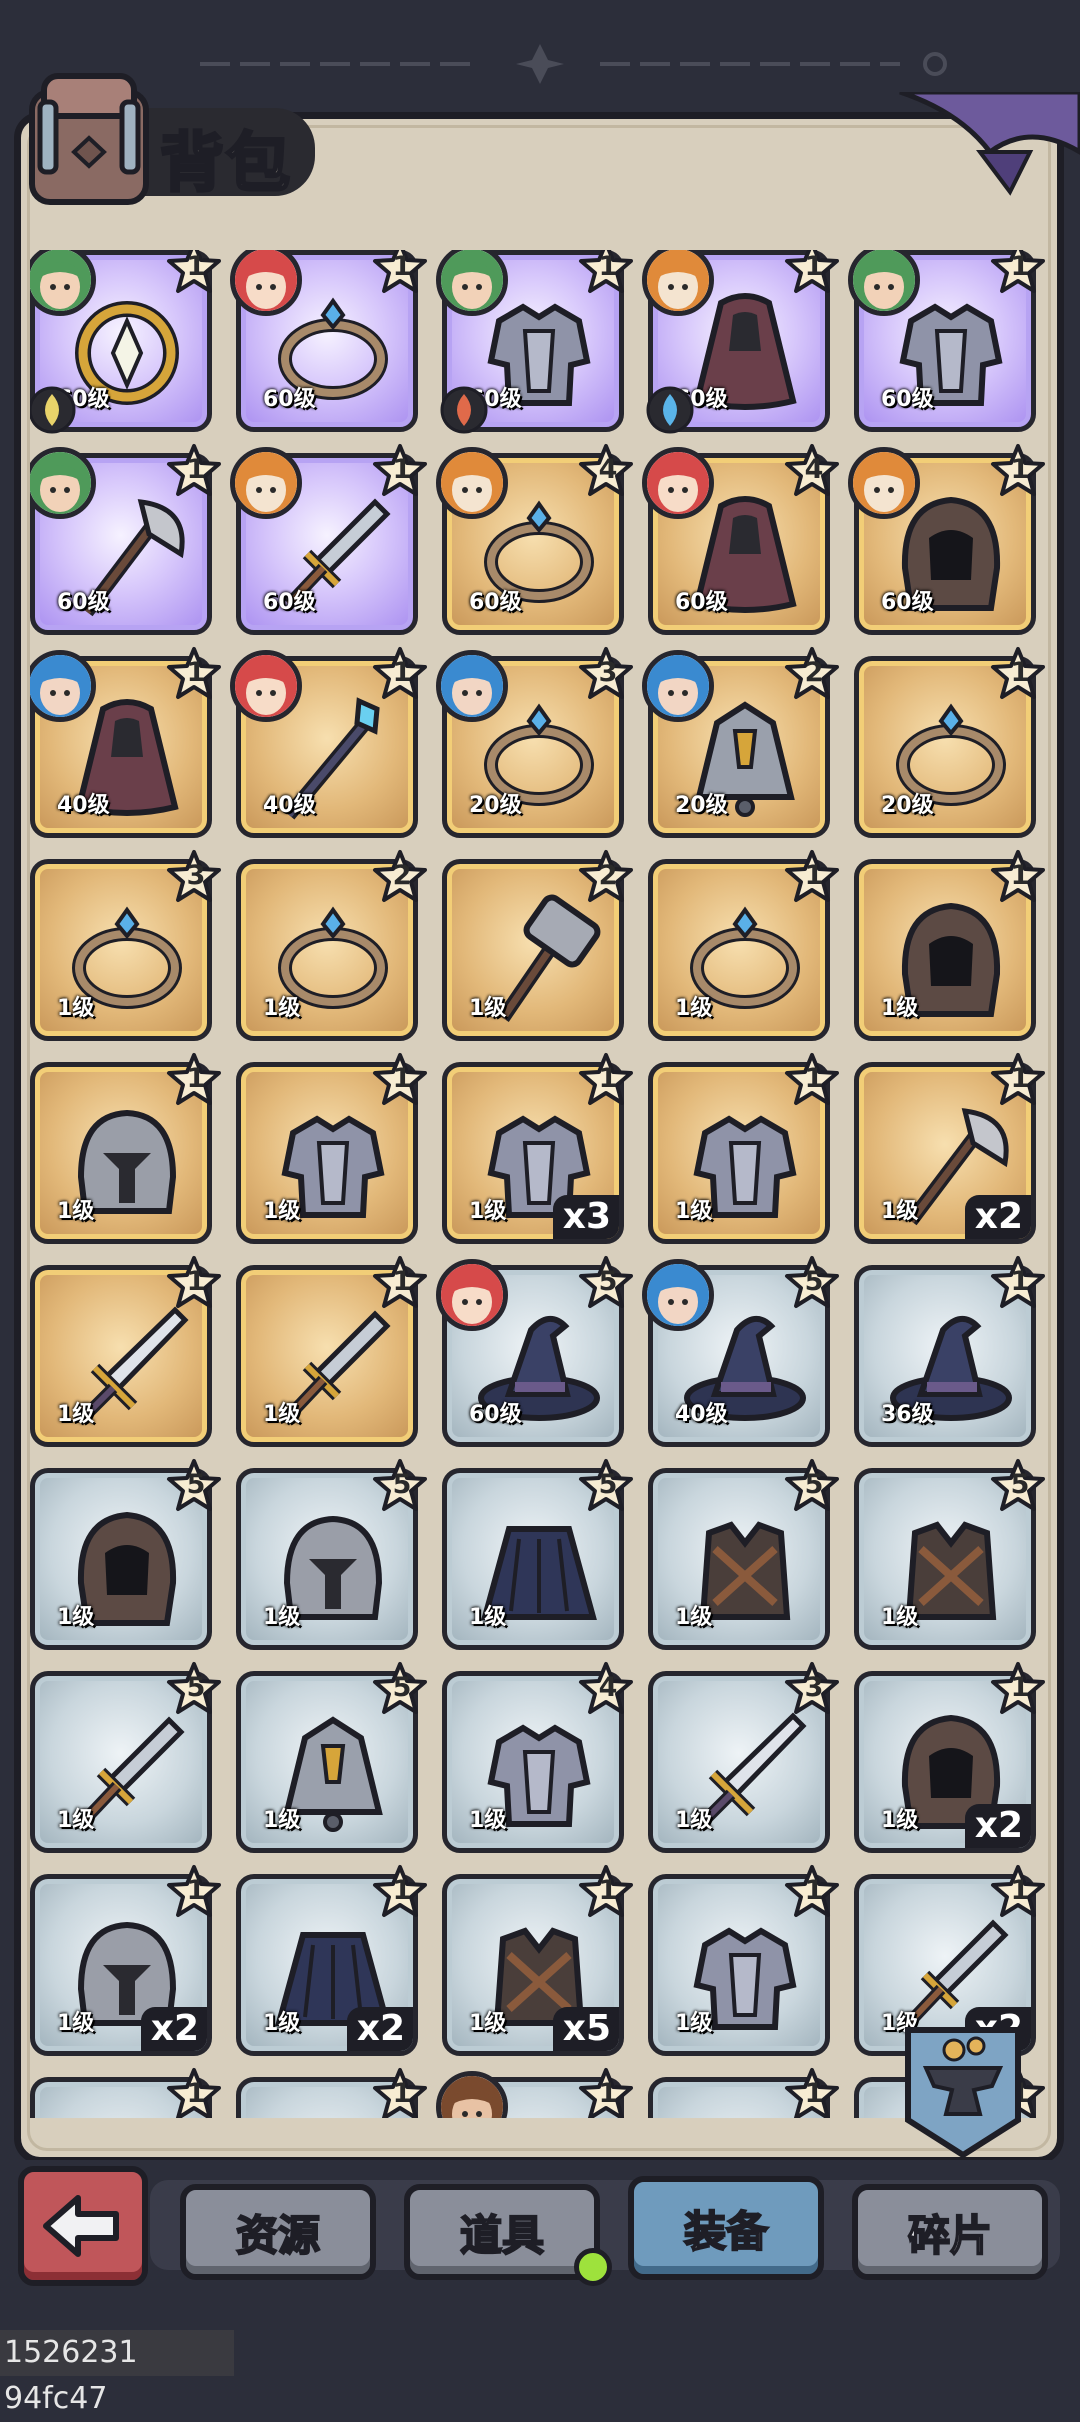  Describe the element at coordinates (740, 742) in the screenshot. I see `equipment-slot: 20级 2` at that location.